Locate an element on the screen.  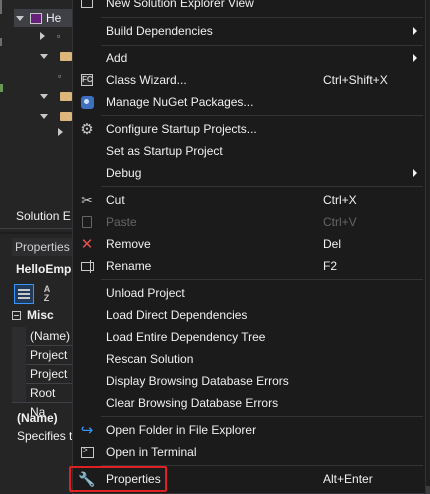
categorized-icon is located at coordinates (24, 294).